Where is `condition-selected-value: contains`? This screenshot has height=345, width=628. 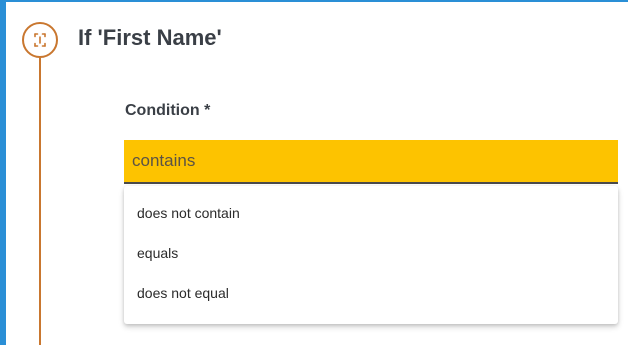
condition-selected-value: contains is located at coordinates (164, 160).